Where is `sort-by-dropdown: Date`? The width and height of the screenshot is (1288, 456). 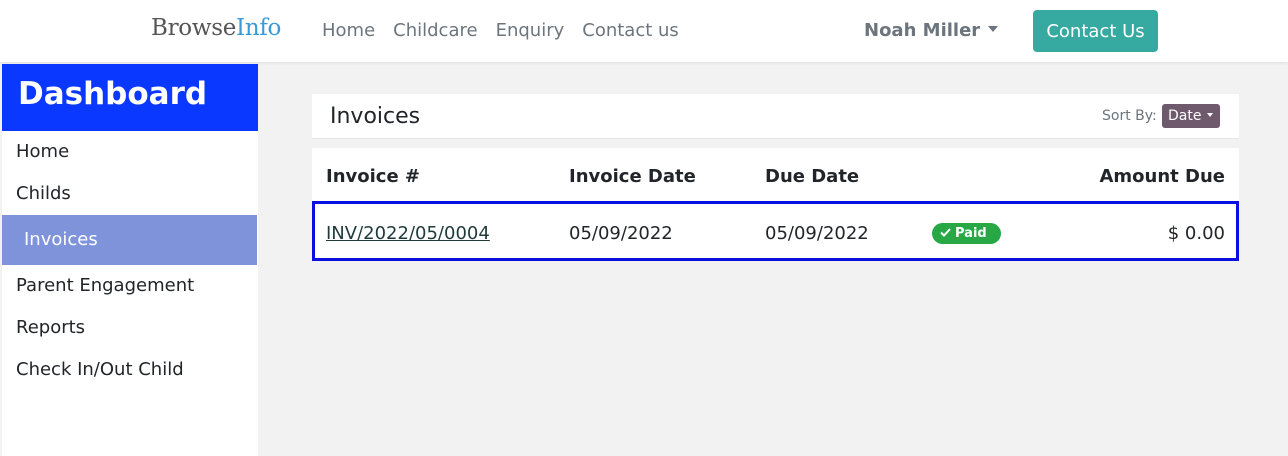
sort-by-dropdown: Date is located at coordinates (1191, 116).